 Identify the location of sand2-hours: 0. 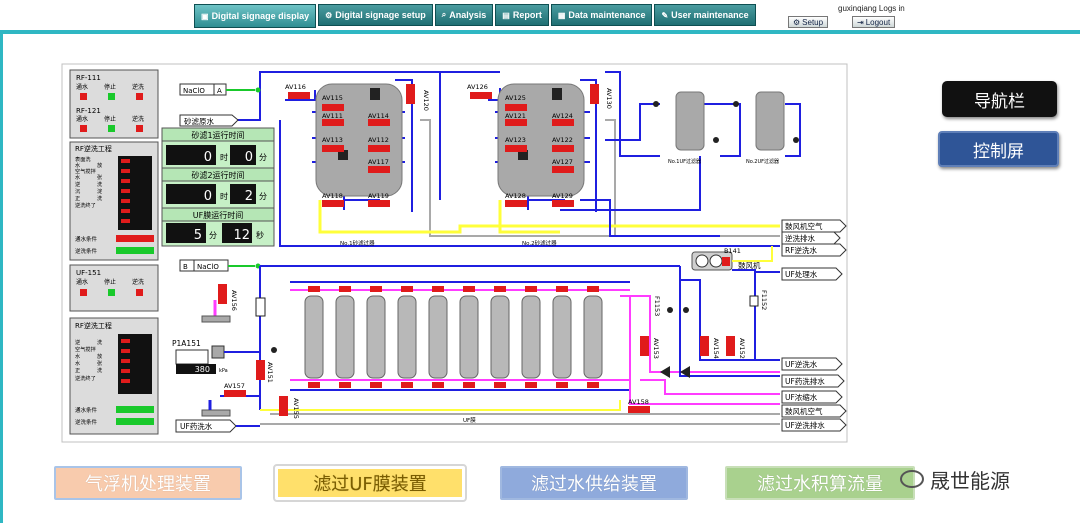
(208, 196).